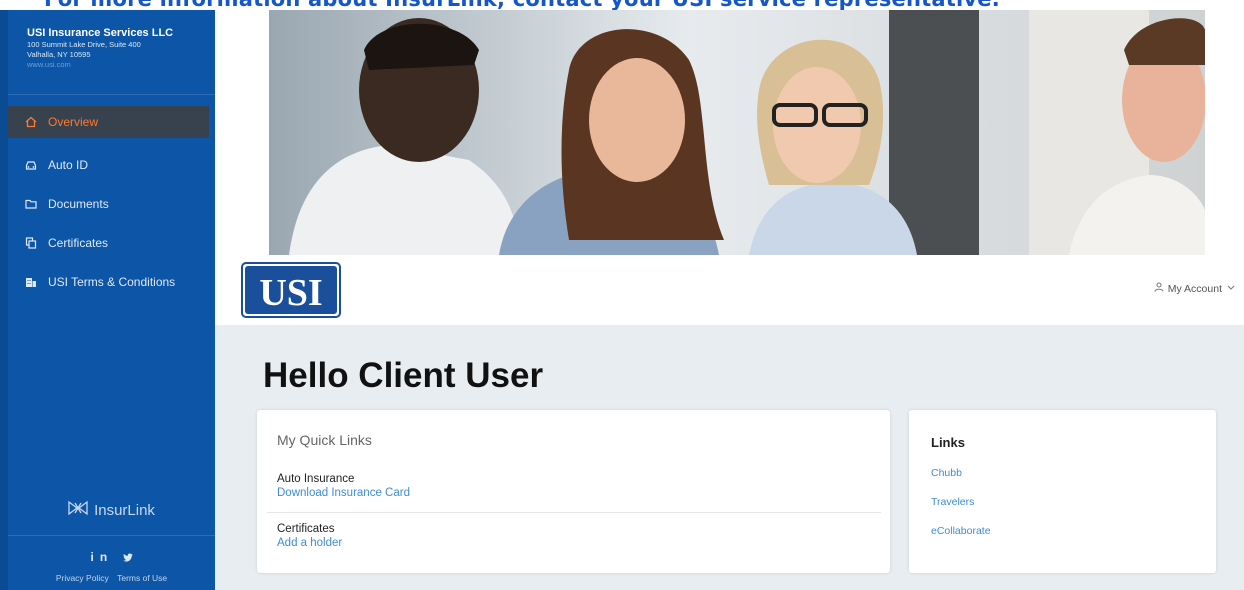 Image resolution: width=1244 pixels, height=590 pixels. I want to click on company-name: USI Insurance Services LLC, so click(100, 33).